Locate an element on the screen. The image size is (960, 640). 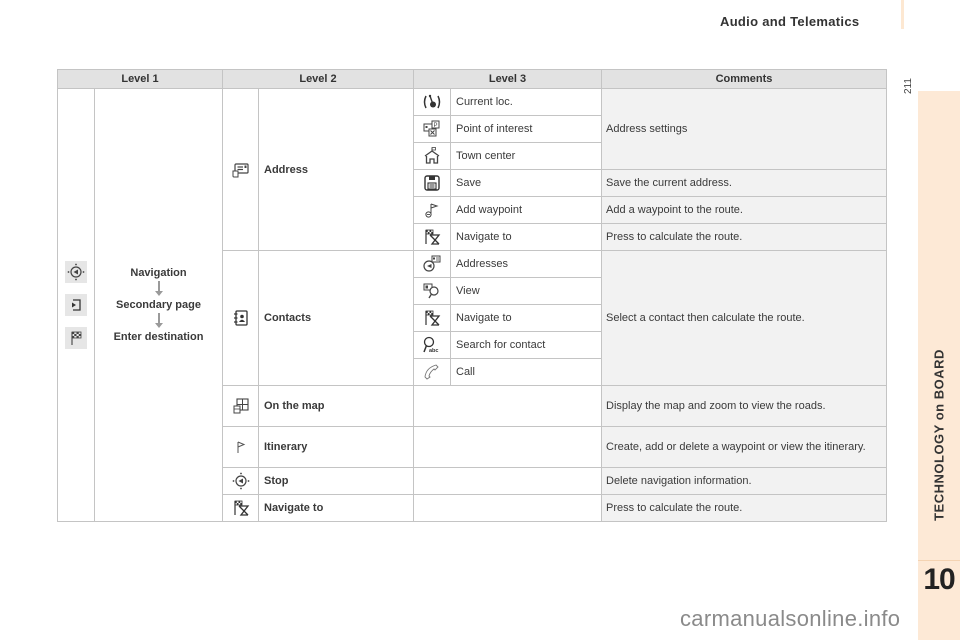
contacts-icon is located at coordinates (241, 318).